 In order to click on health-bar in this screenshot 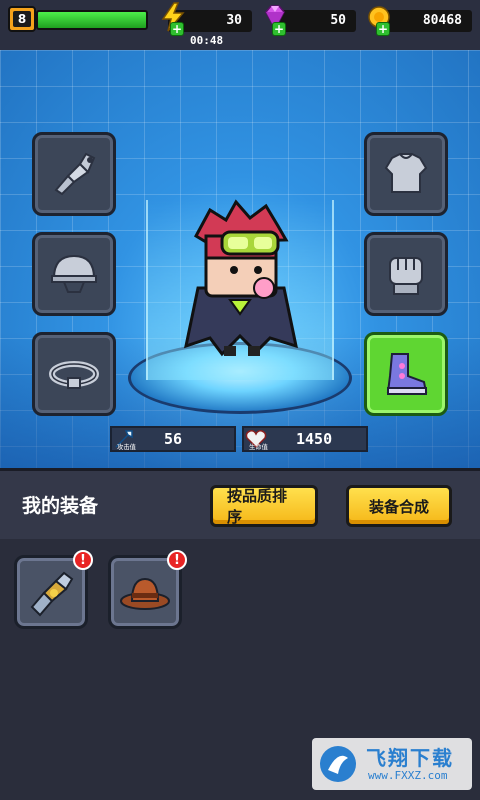, I will do `click(92, 20)`.